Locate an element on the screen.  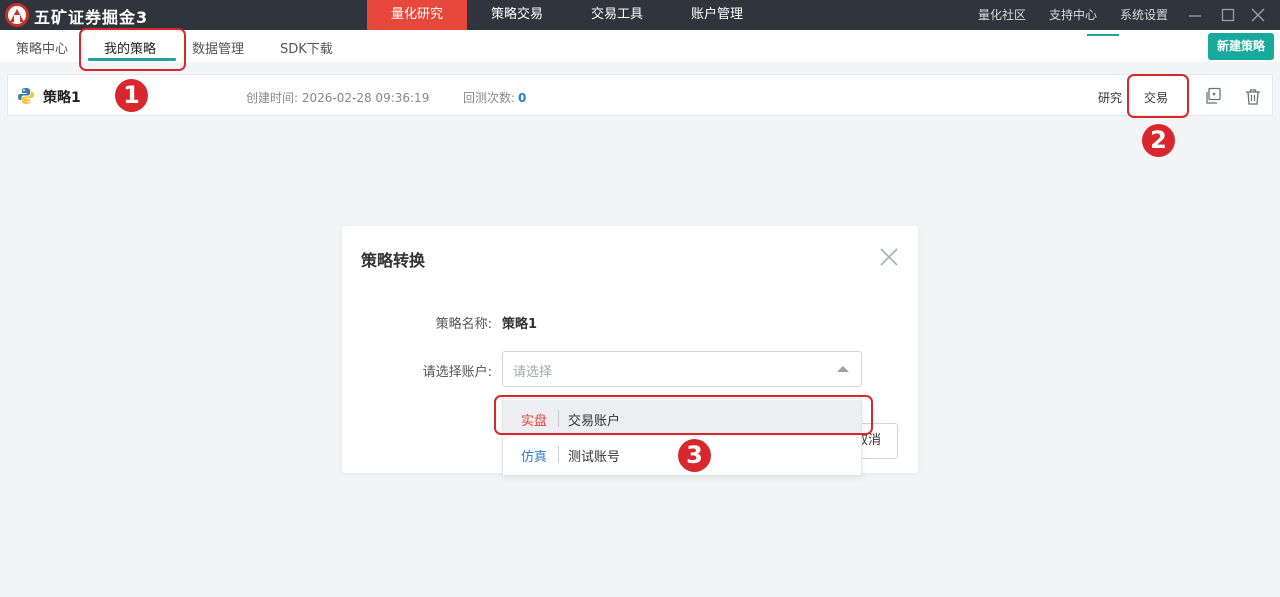
created-time: 创建时间: 2026-02-28 09:36:19 is located at coordinates (337, 97).